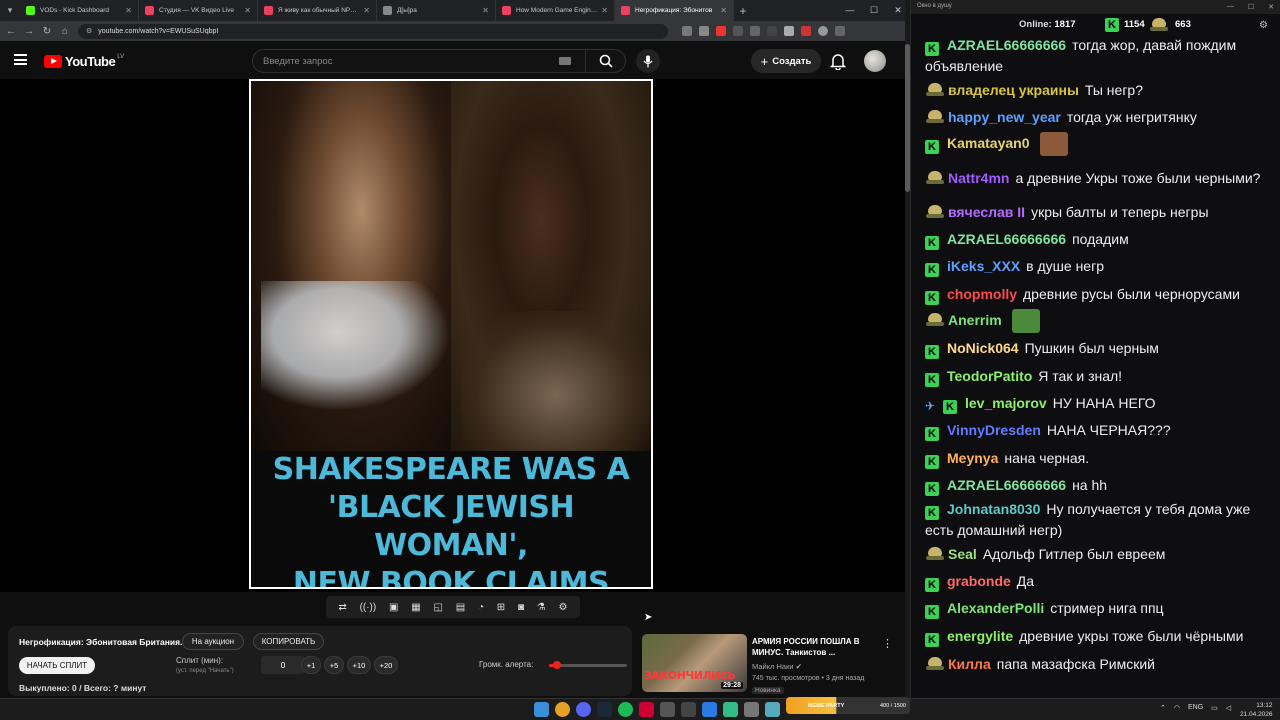  I want to click on screenshot-icon: ◙, so click(521, 607).